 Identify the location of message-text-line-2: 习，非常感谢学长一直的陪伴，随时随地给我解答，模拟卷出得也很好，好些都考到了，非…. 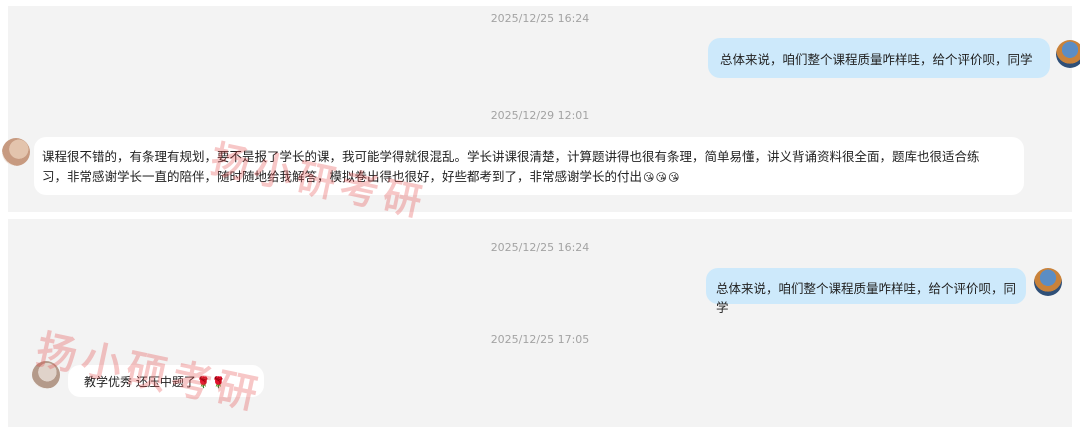
(533, 177).